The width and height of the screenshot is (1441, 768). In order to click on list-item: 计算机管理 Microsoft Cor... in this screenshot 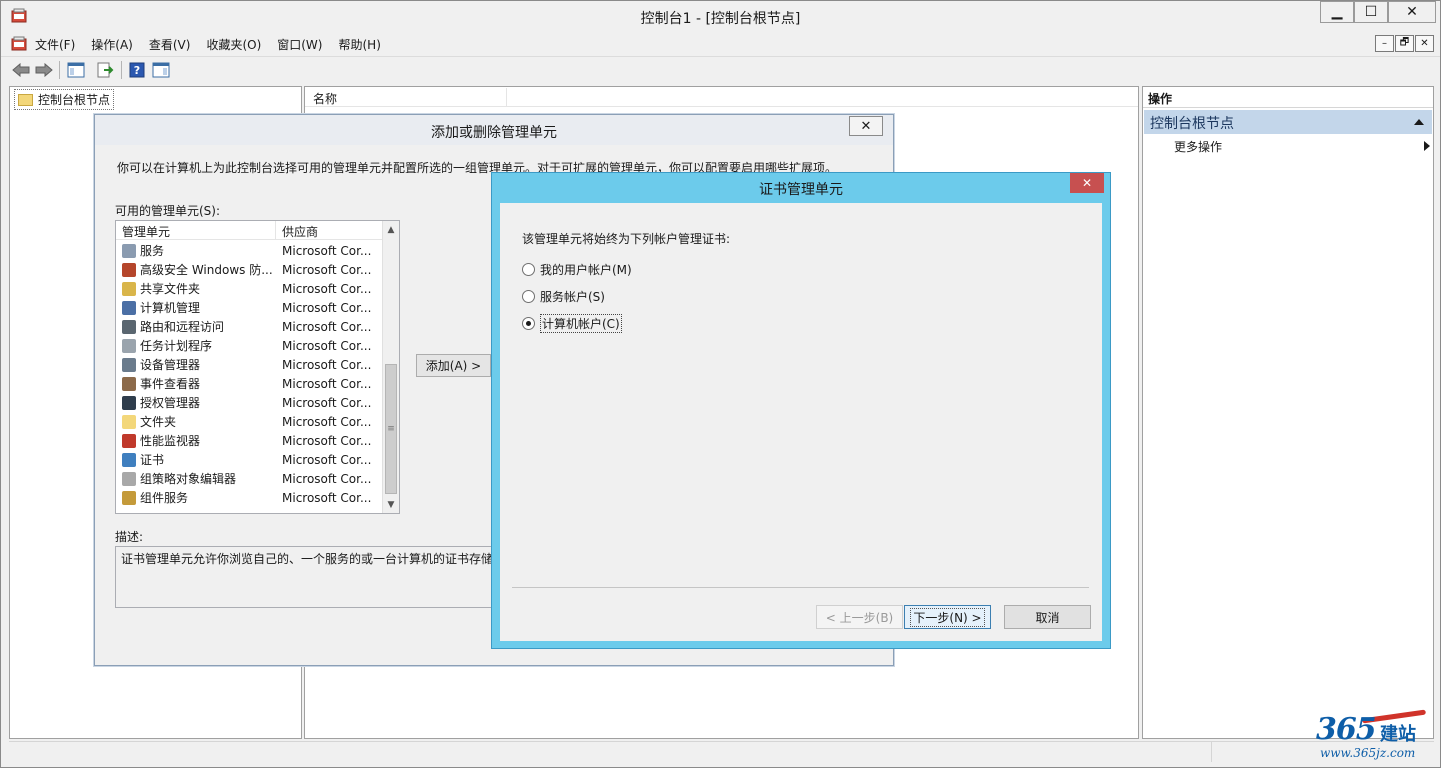, I will do `click(249, 307)`.